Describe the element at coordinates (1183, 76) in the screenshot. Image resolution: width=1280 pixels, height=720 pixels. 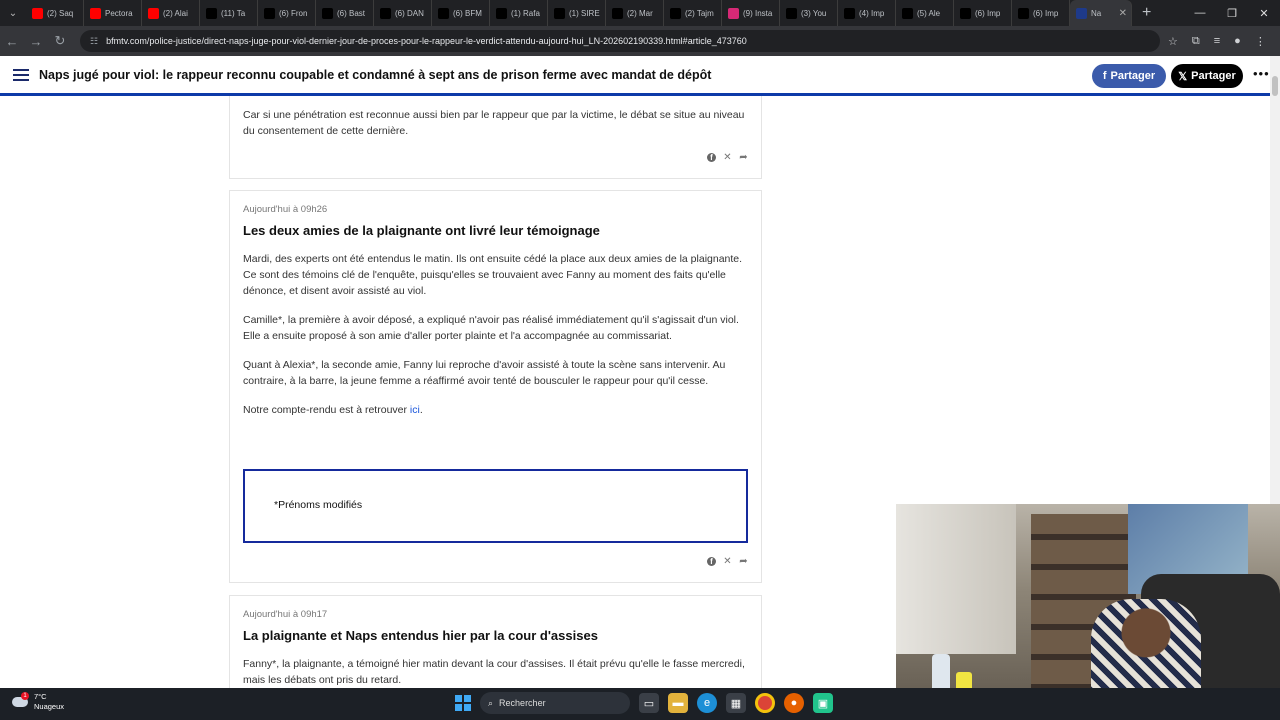
I see `x-icon: 𝕏` at that location.